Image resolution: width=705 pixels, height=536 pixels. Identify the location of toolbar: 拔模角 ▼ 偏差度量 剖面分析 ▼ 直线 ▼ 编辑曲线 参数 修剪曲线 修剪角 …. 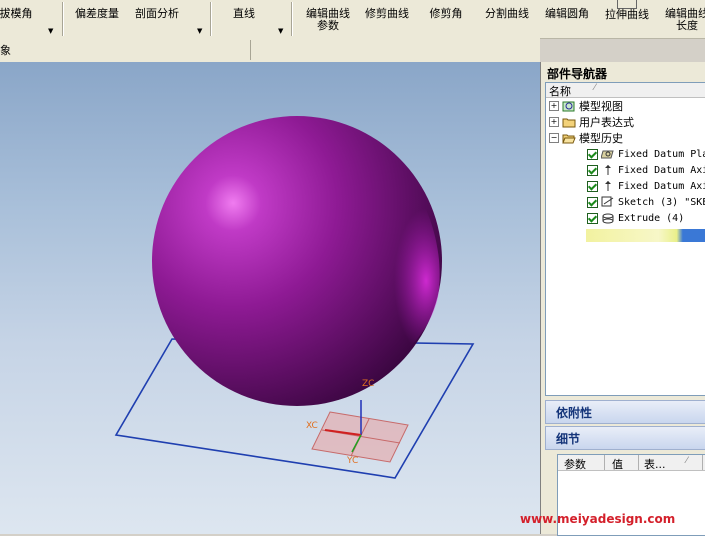
(352, 19).